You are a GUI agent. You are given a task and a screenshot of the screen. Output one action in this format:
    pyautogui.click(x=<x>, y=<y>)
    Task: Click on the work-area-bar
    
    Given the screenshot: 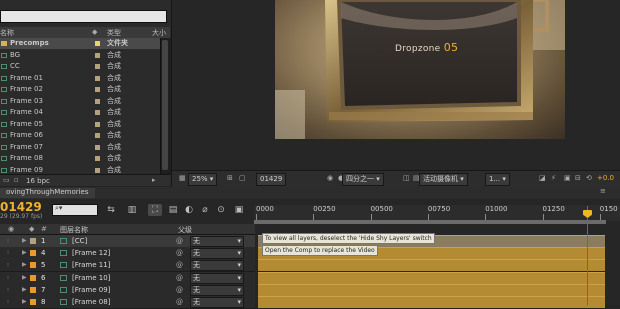 What is the action you would take?
    pyautogui.click(x=430, y=222)
    